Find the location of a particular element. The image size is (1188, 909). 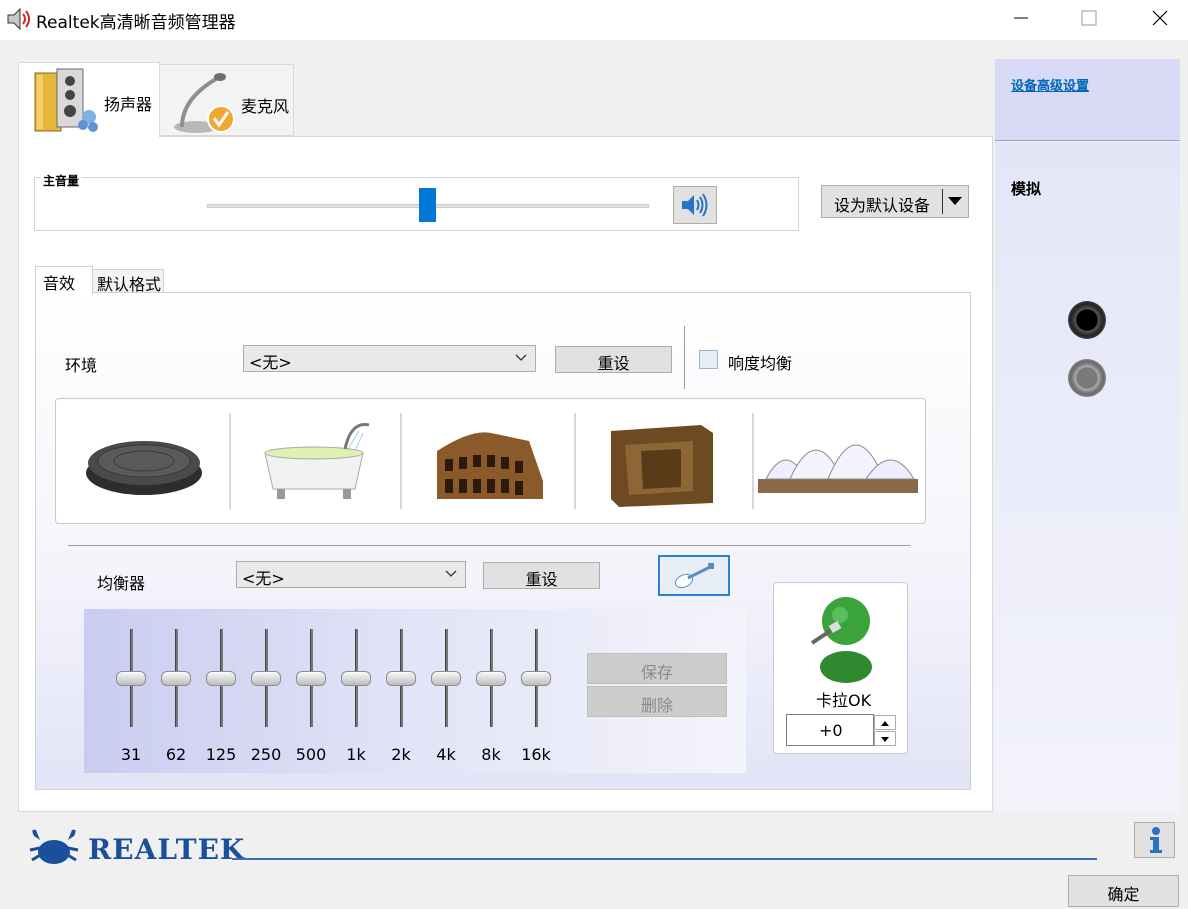

eq-band-label: 125 is located at coordinates (221, 754).